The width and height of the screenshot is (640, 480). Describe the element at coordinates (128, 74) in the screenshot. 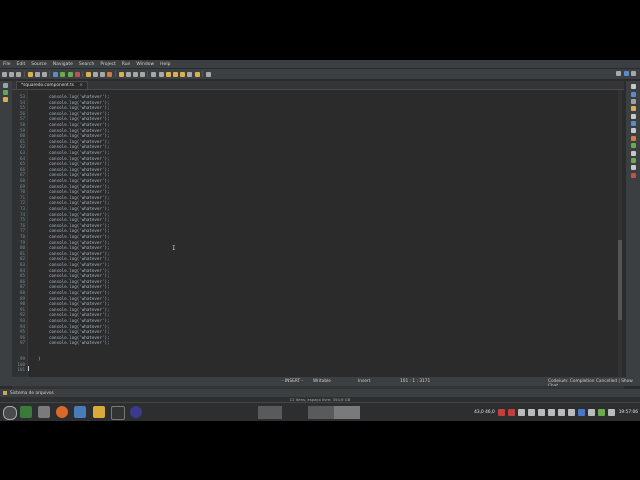

I see `block-select-icon` at that location.